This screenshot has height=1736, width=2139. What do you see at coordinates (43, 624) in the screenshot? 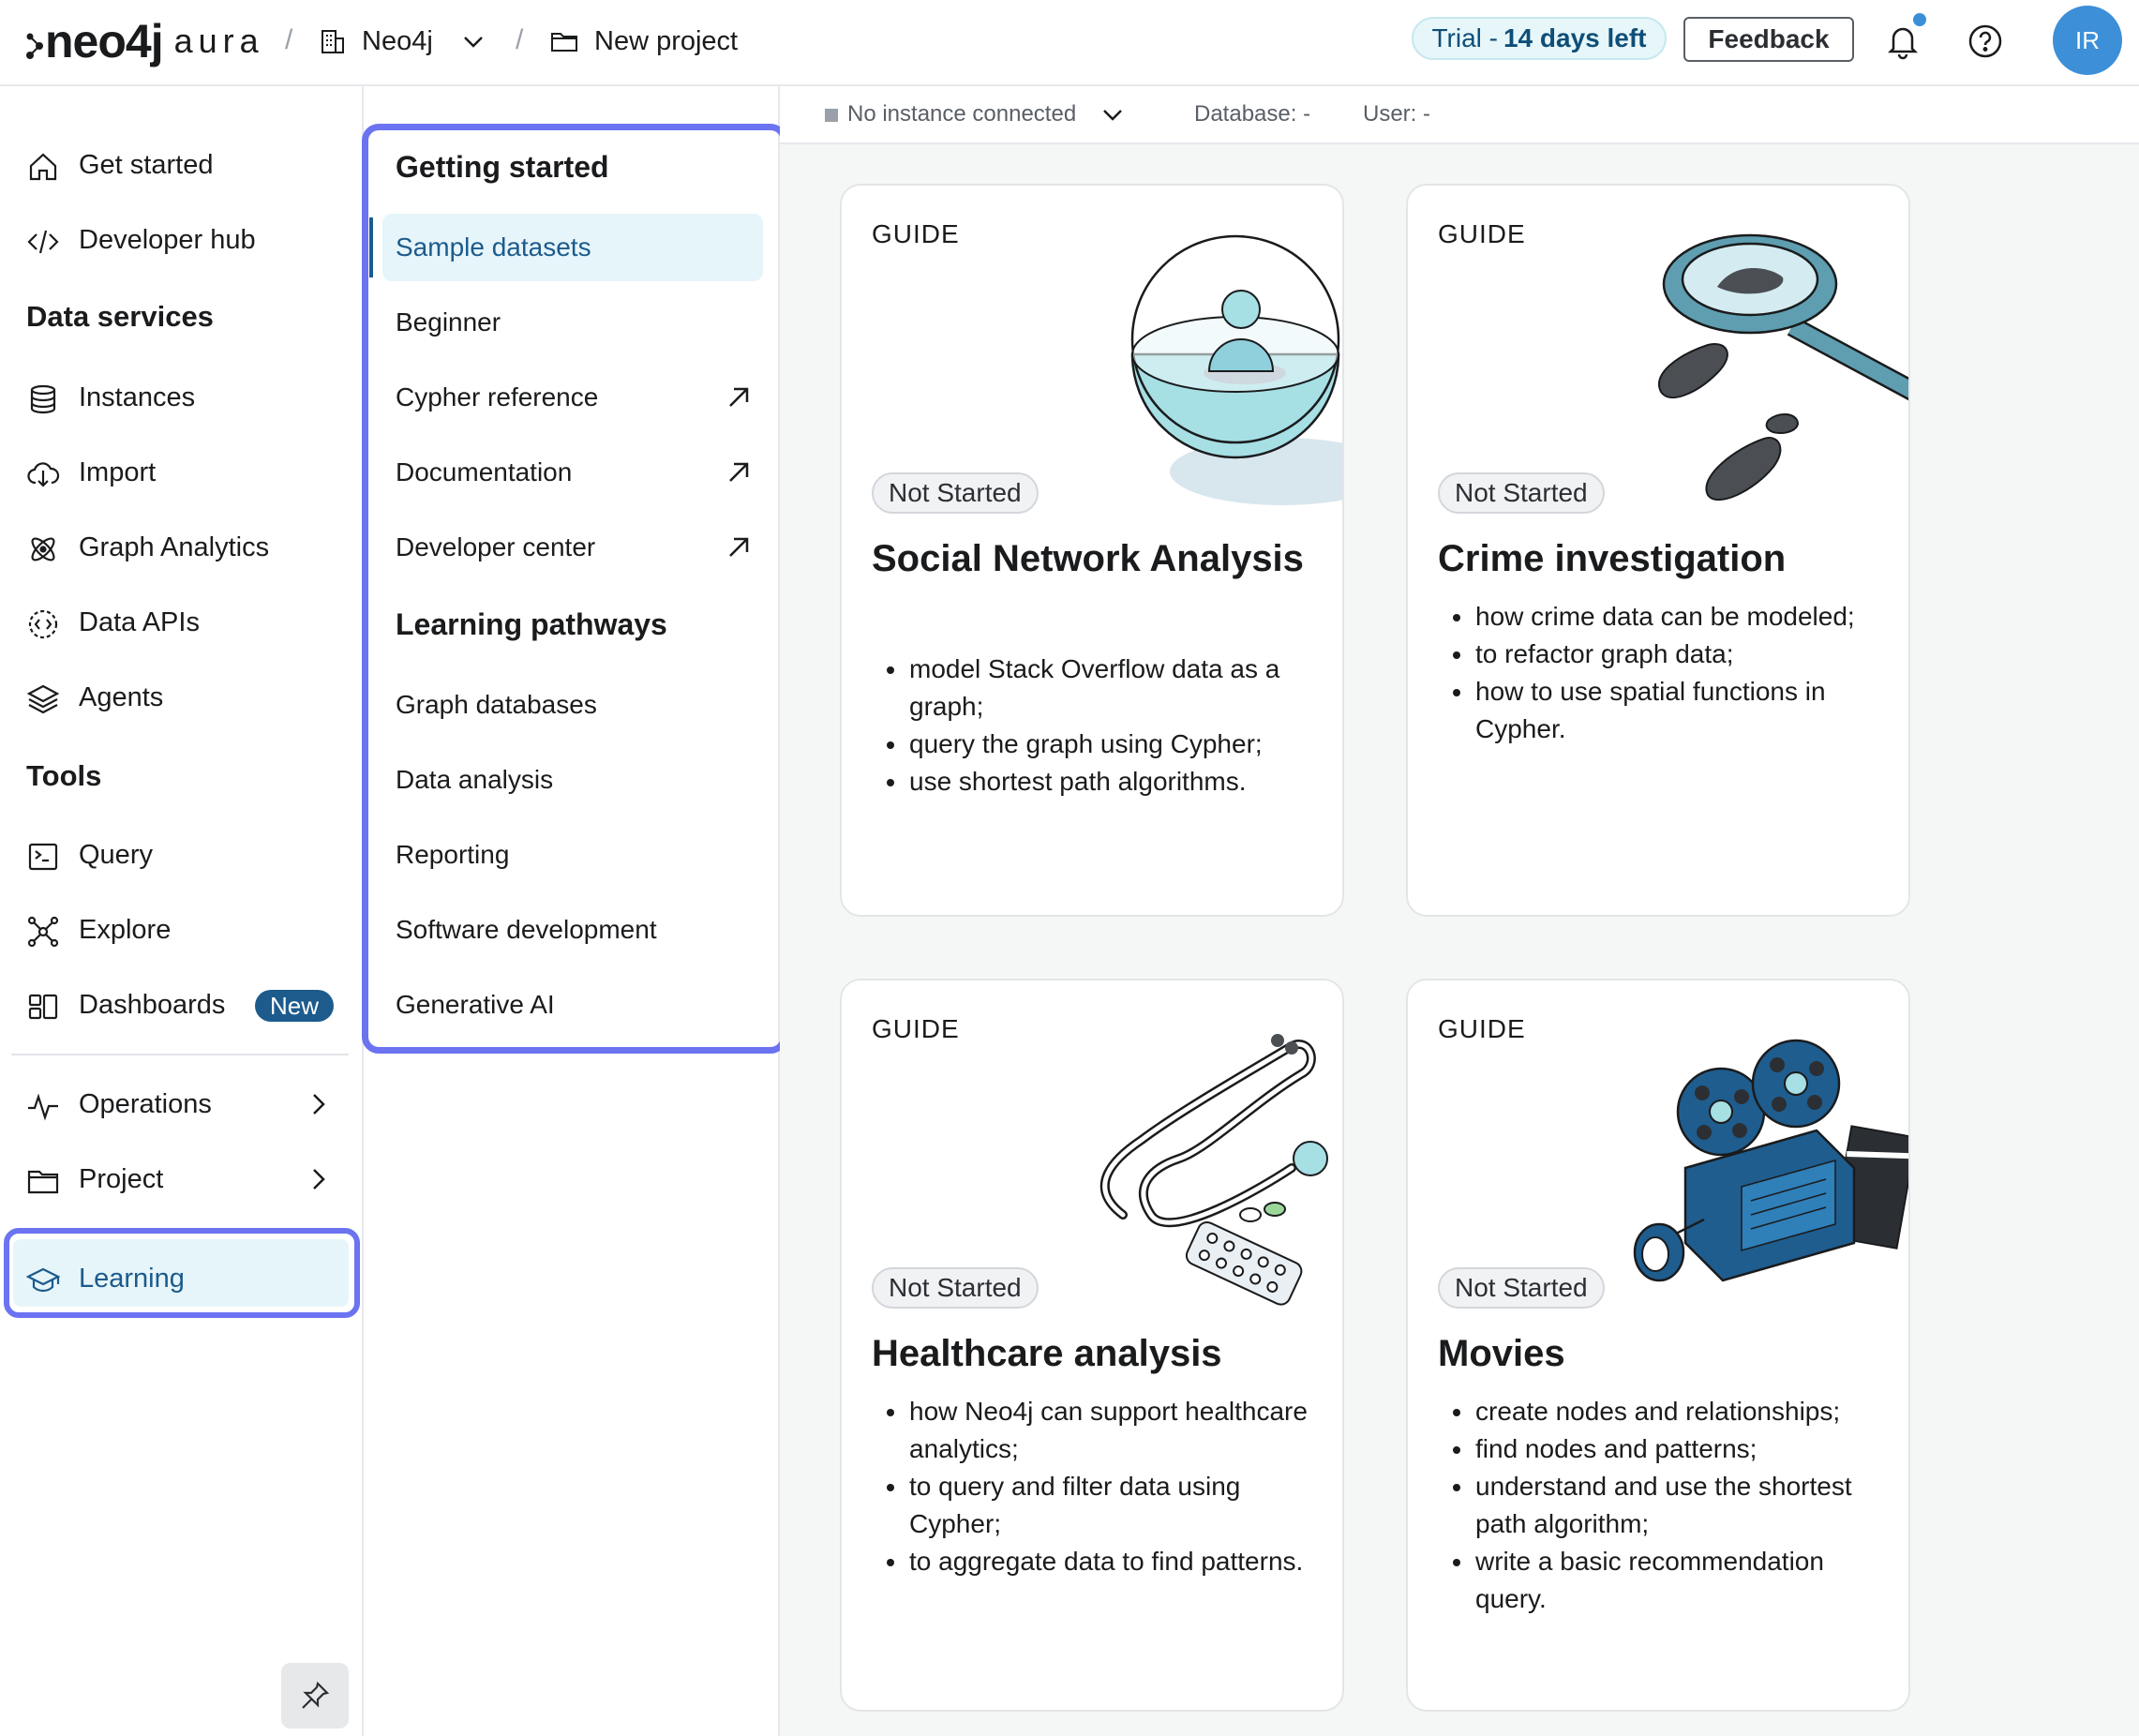
I see `api-icon` at bounding box center [43, 624].